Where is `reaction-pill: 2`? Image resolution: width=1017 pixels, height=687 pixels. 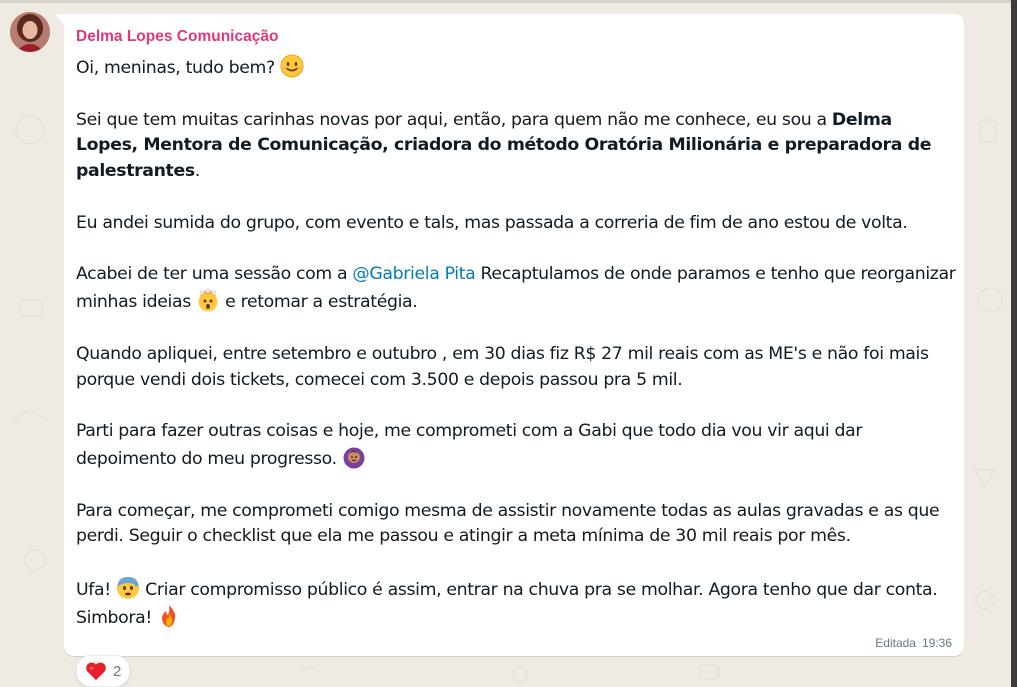 reaction-pill: 2 is located at coordinates (103, 671).